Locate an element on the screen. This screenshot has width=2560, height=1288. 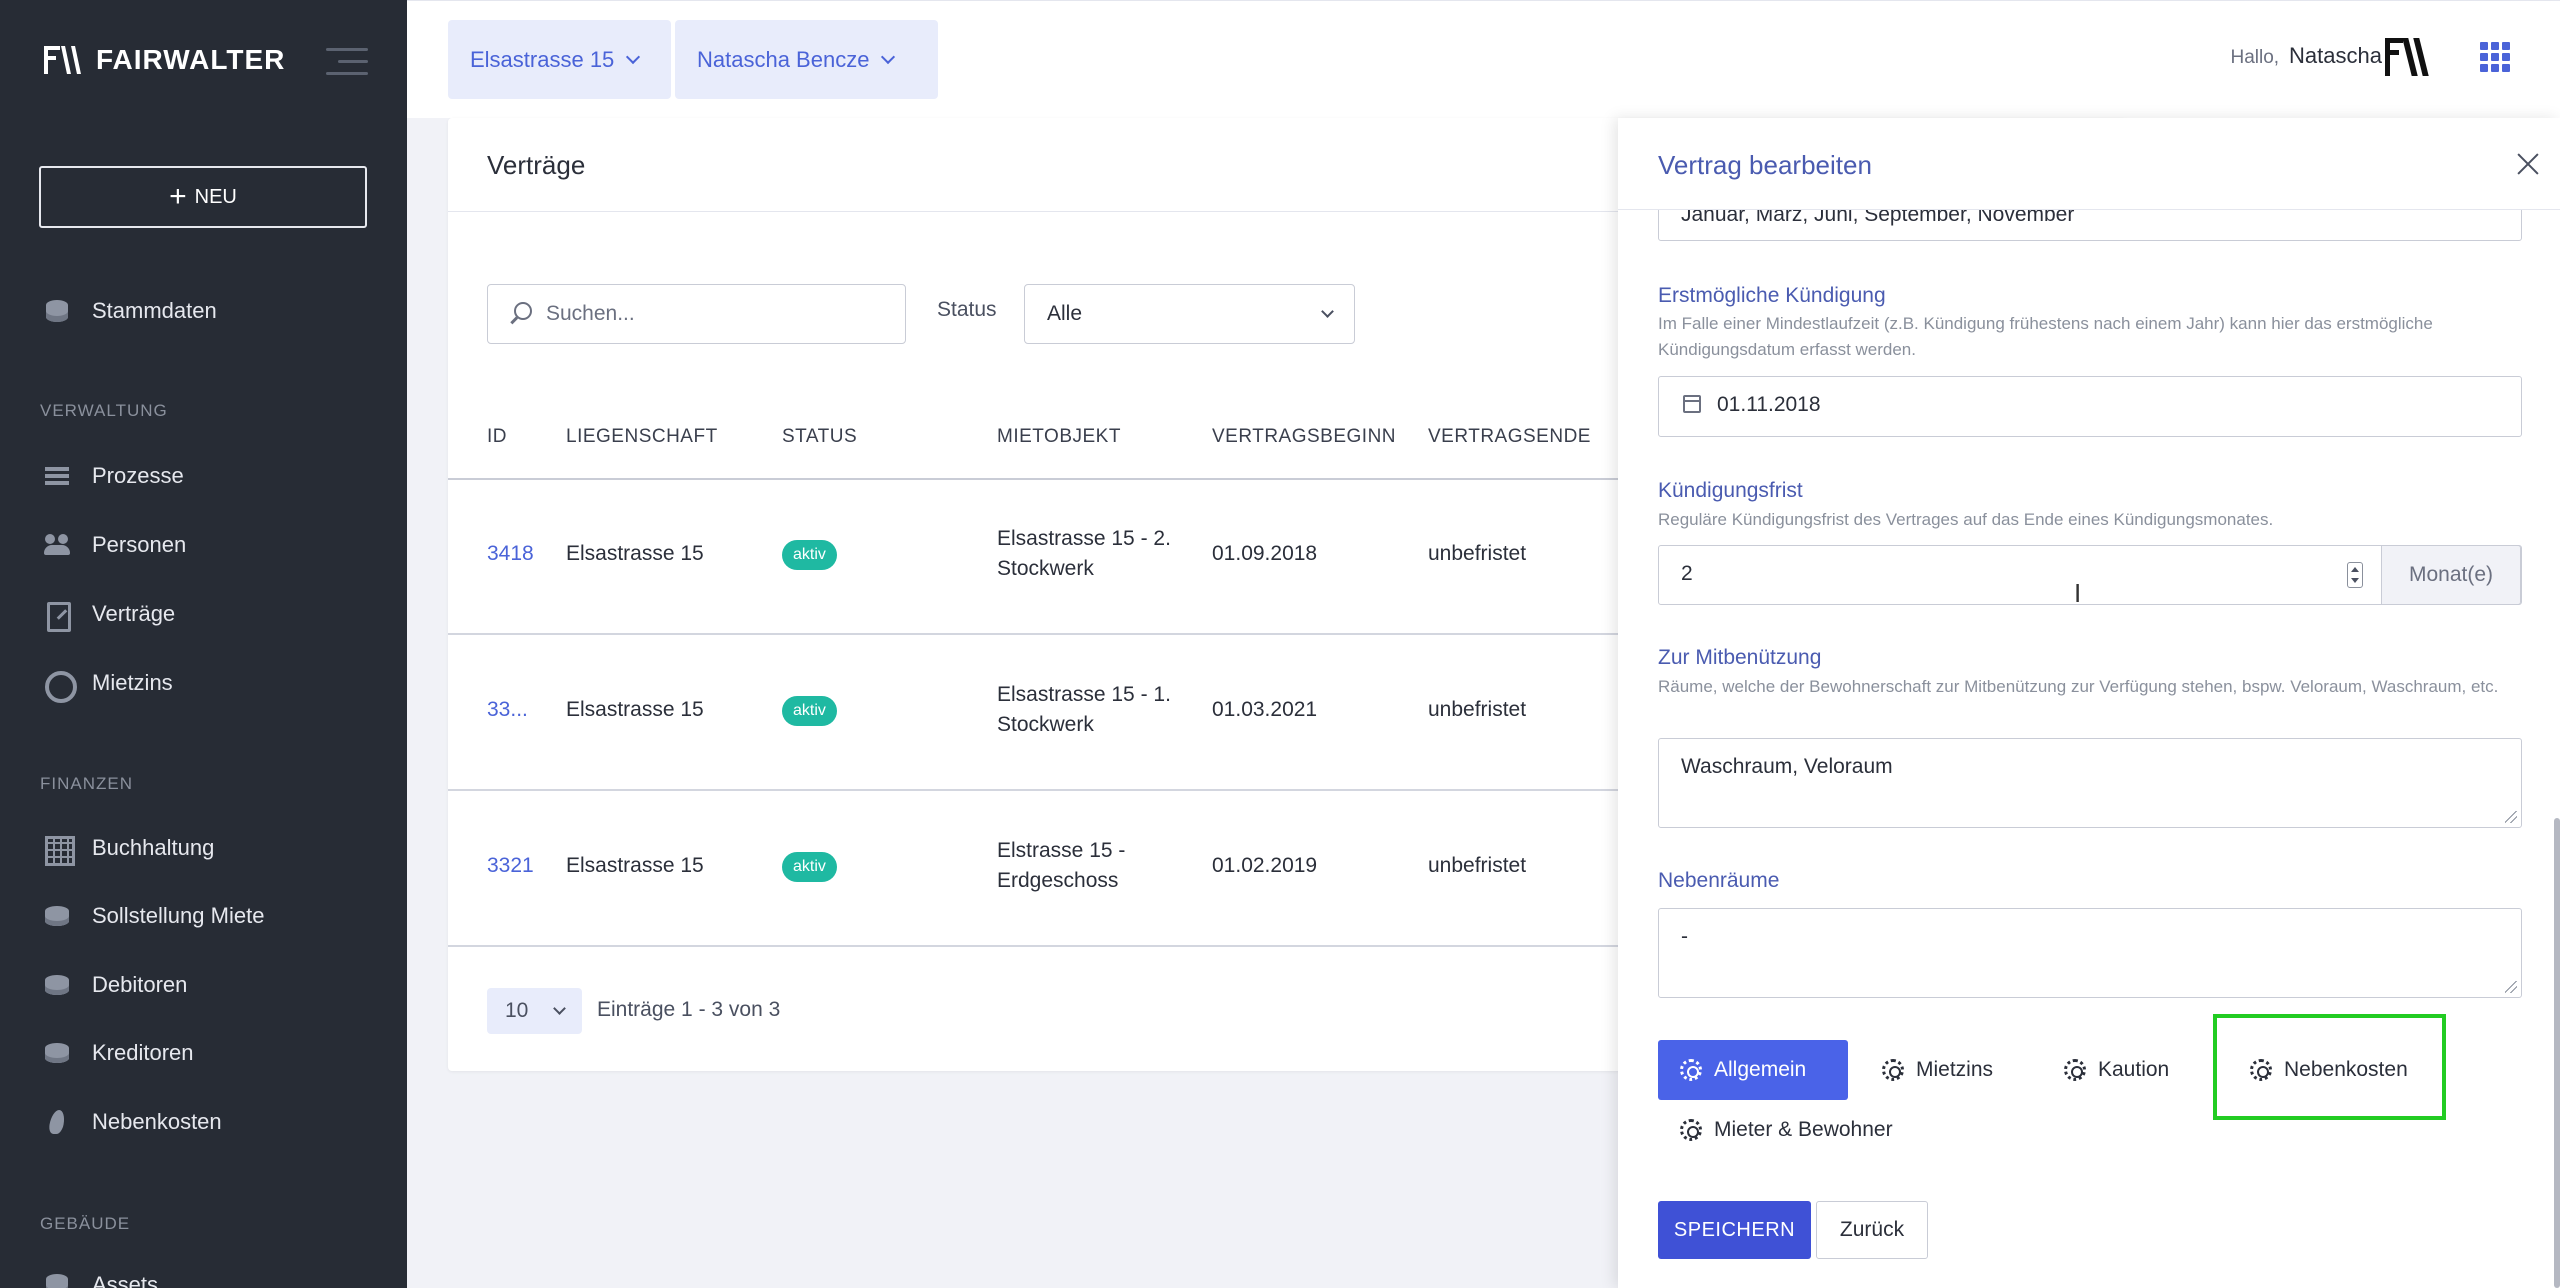
column-header-vertragsbeginn: VERTRAGSBEGINN is located at coordinates (1304, 437).